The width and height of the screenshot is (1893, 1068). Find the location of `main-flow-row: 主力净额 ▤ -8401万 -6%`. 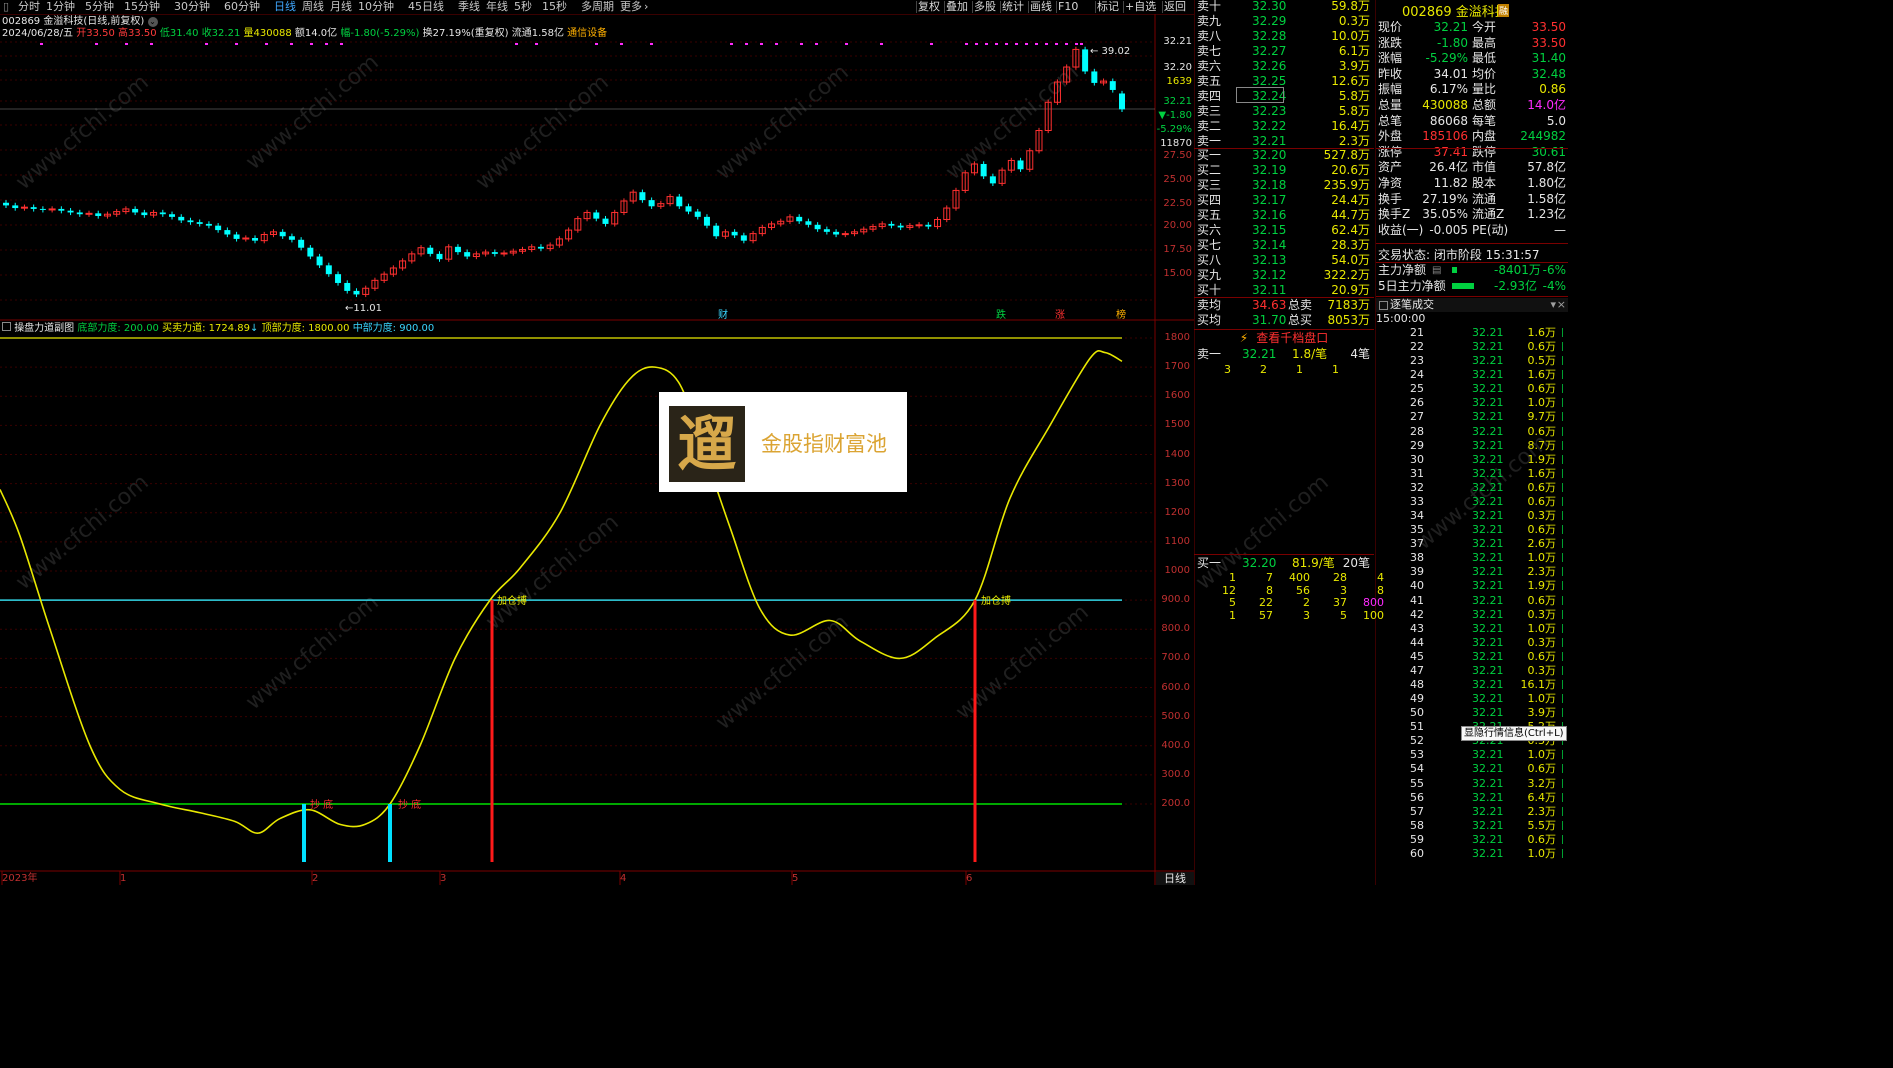

main-flow-row: 主力净额 ▤ -8401万 -6% is located at coordinates (1472, 270).